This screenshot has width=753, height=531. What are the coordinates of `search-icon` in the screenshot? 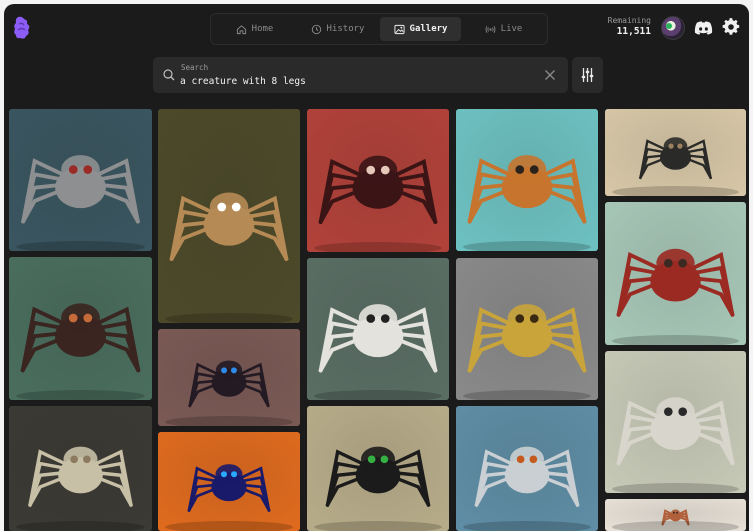 It's located at (169, 75).